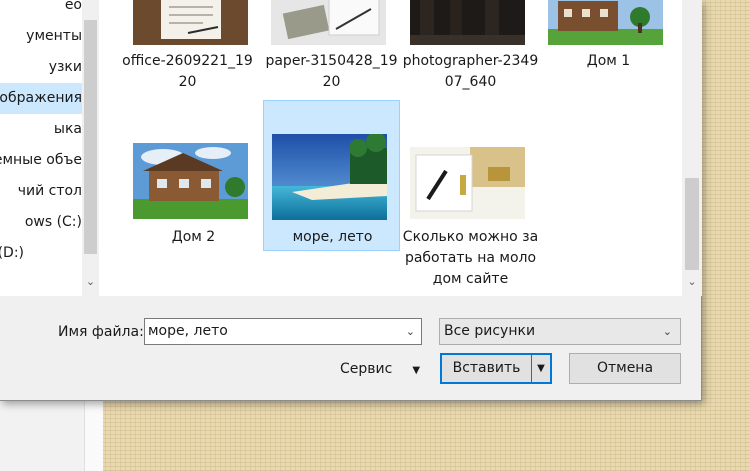 The height and width of the screenshot is (471, 750). I want to click on file-item: photographer-234907_640, so click(470, 50).